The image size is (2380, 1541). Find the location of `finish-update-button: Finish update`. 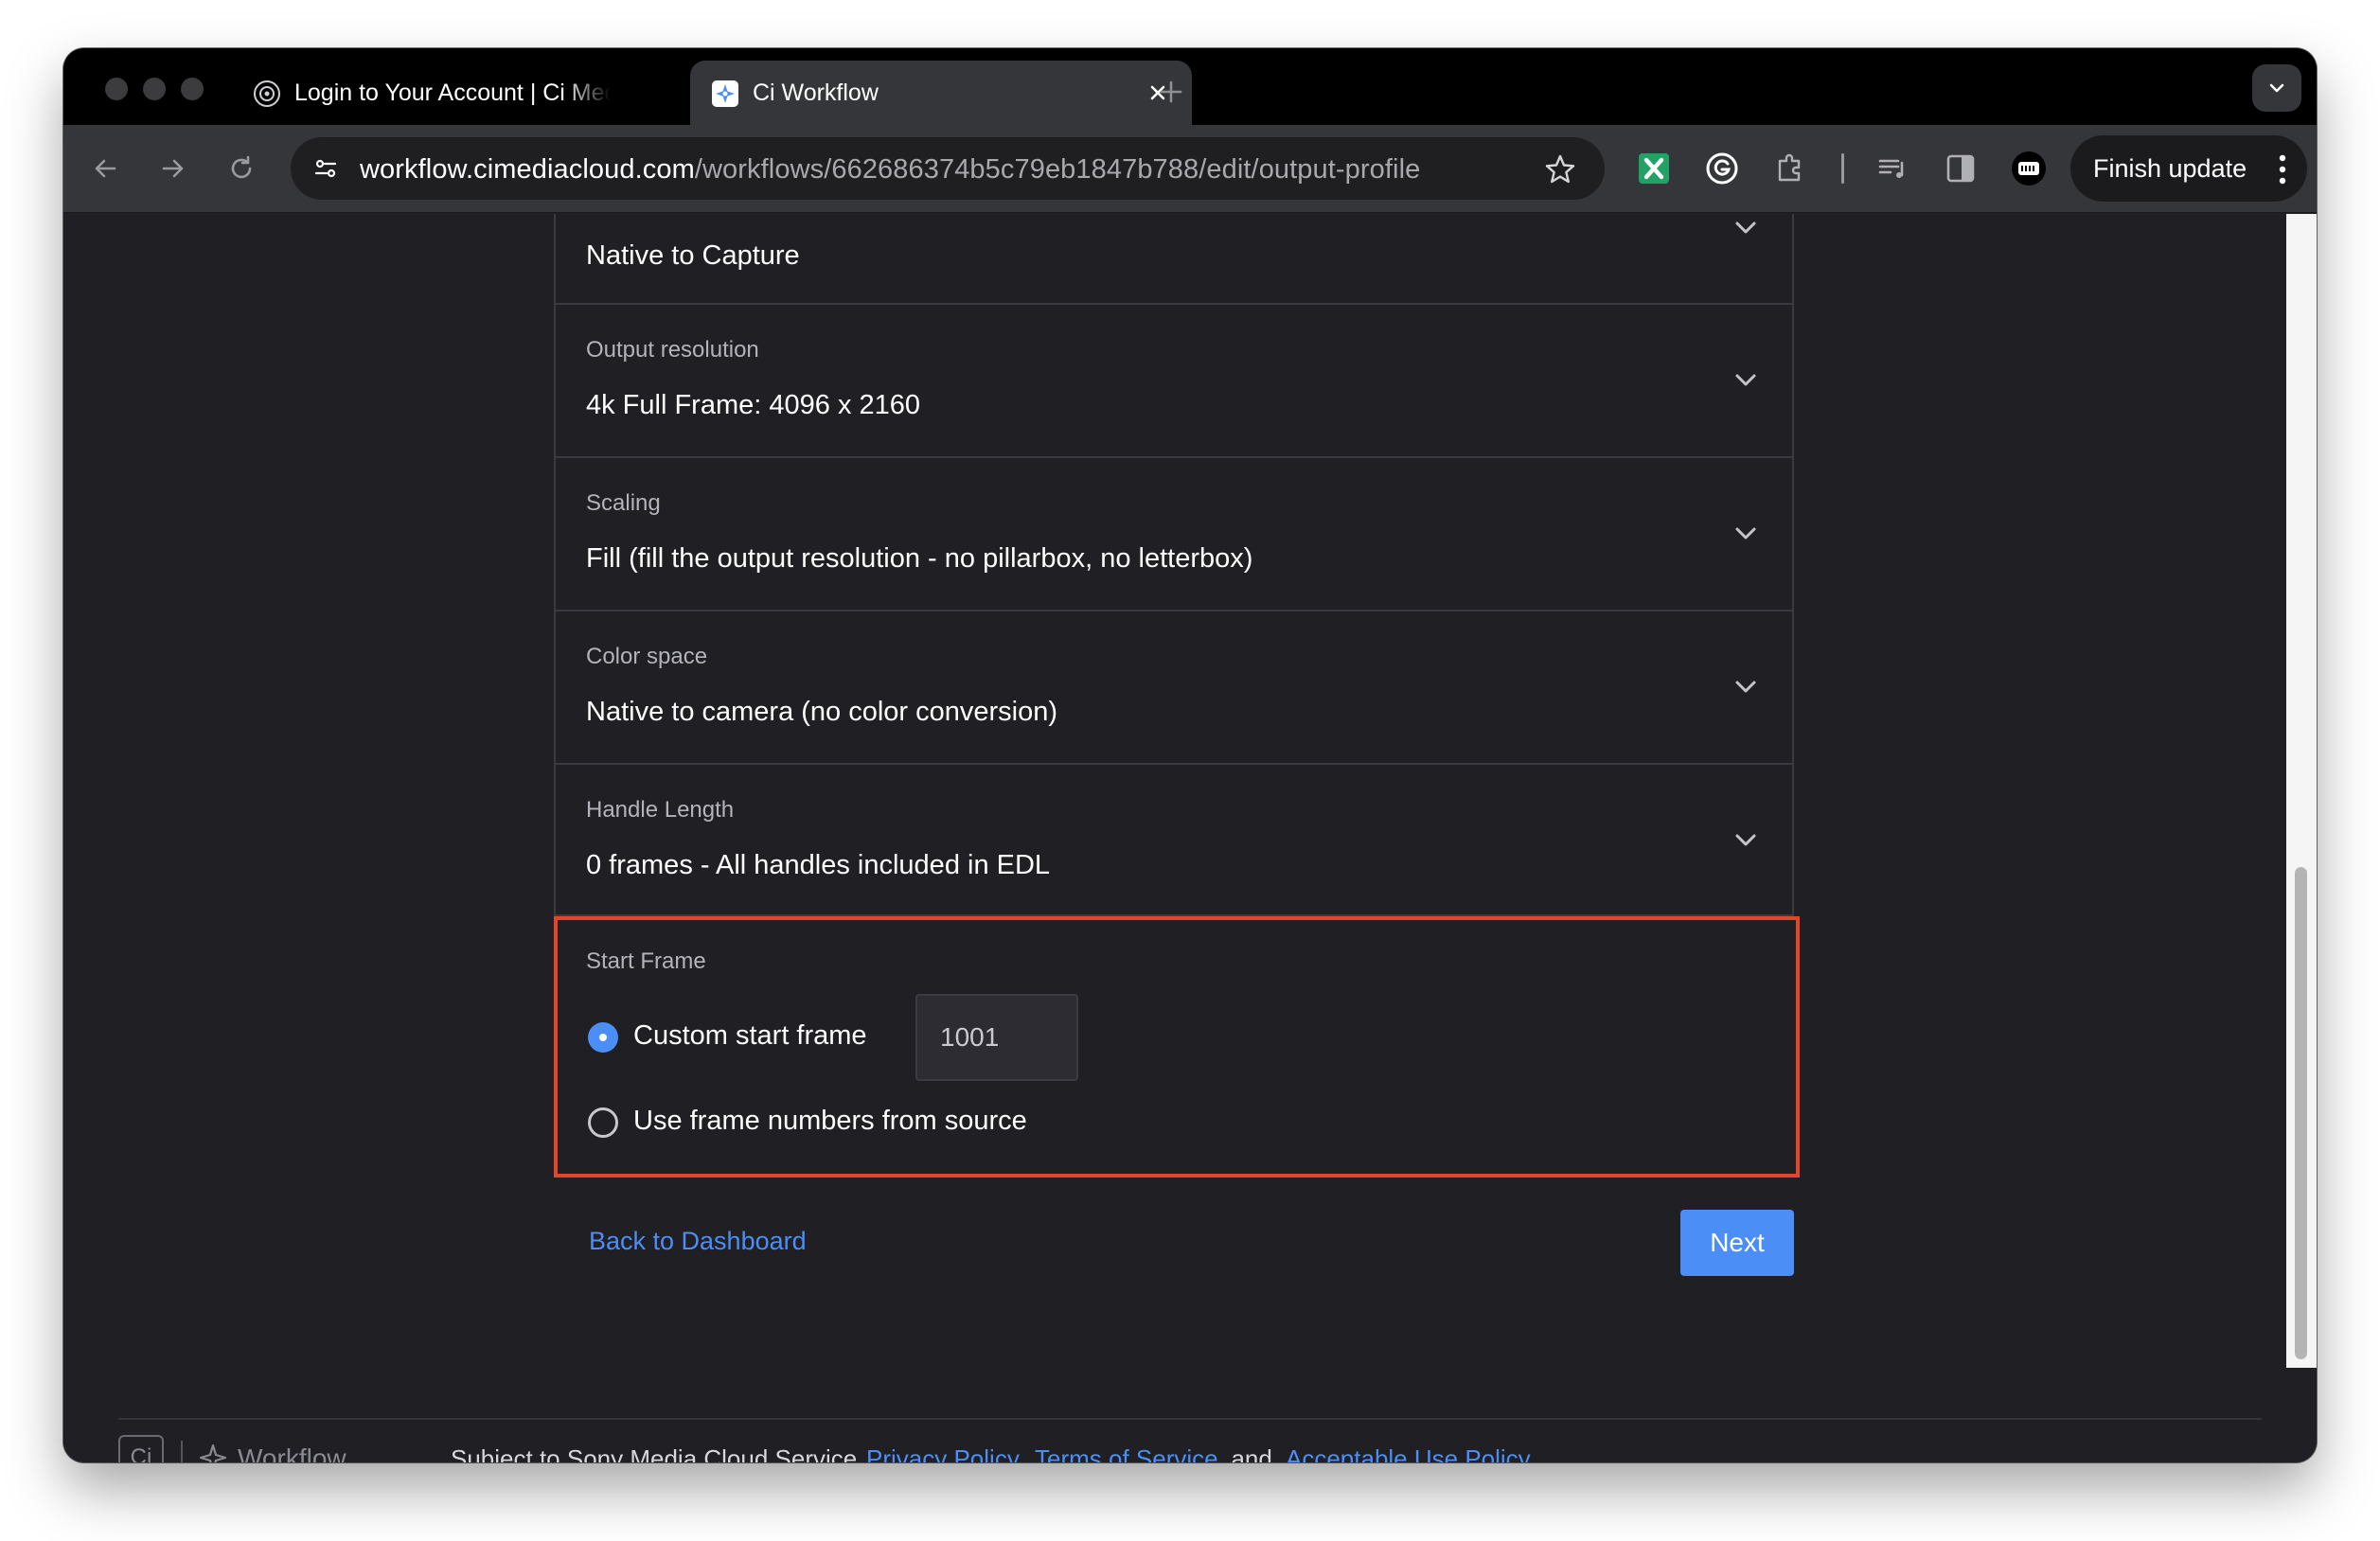

finish-update-button: Finish update is located at coordinates (2188, 168).